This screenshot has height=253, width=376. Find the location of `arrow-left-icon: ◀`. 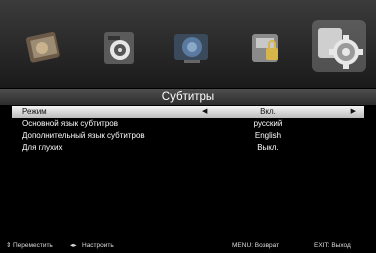

arrow-left-icon: ◀ is located at coordinates (204, 112).